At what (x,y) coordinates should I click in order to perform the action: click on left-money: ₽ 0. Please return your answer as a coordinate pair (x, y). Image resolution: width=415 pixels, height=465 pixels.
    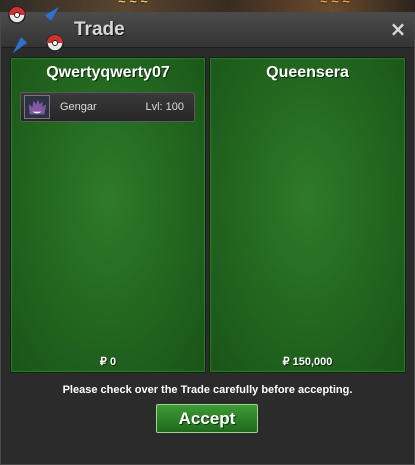
    Looking at the image, I should click on (108, 362).